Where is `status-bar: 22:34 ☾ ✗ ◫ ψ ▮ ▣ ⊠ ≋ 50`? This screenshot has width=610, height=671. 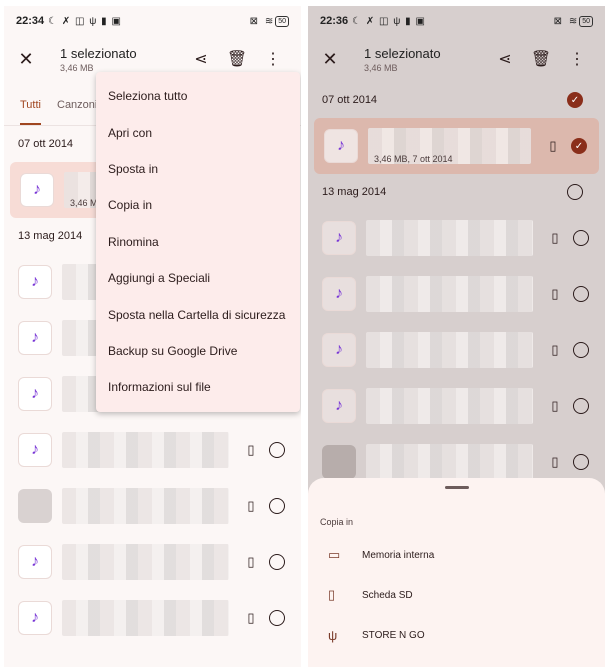 status-bar: 22:34 ☾ ✗ ◫ ψ ▮ ▣ ⊠ ≋ 50 is located at coordinates (152, 21).